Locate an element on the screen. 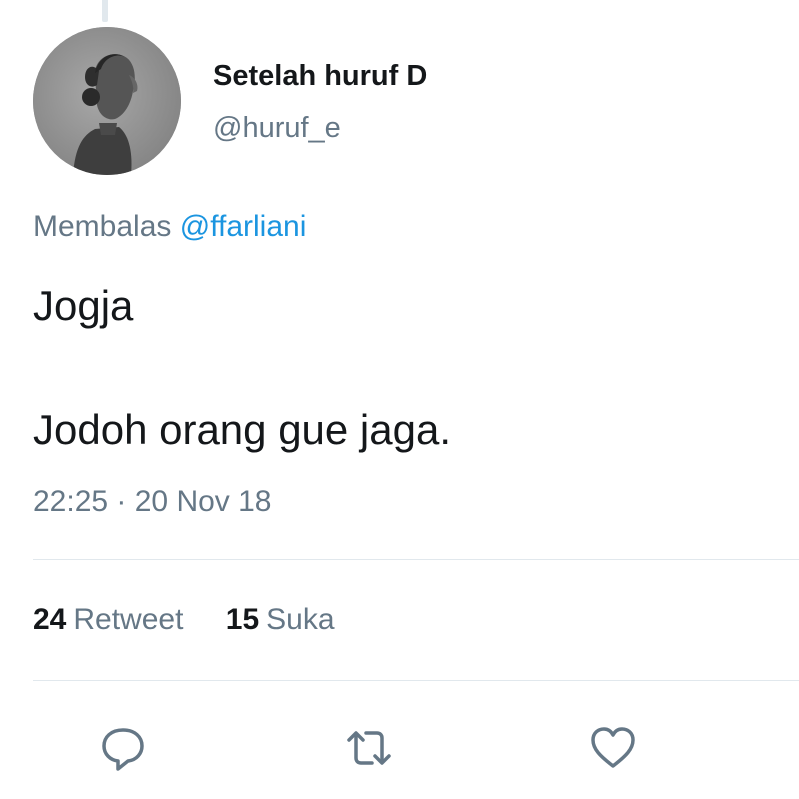 This screenshot has width=799, height=799. tweet-text-line: Jogja is located at coordinates (83, 305).